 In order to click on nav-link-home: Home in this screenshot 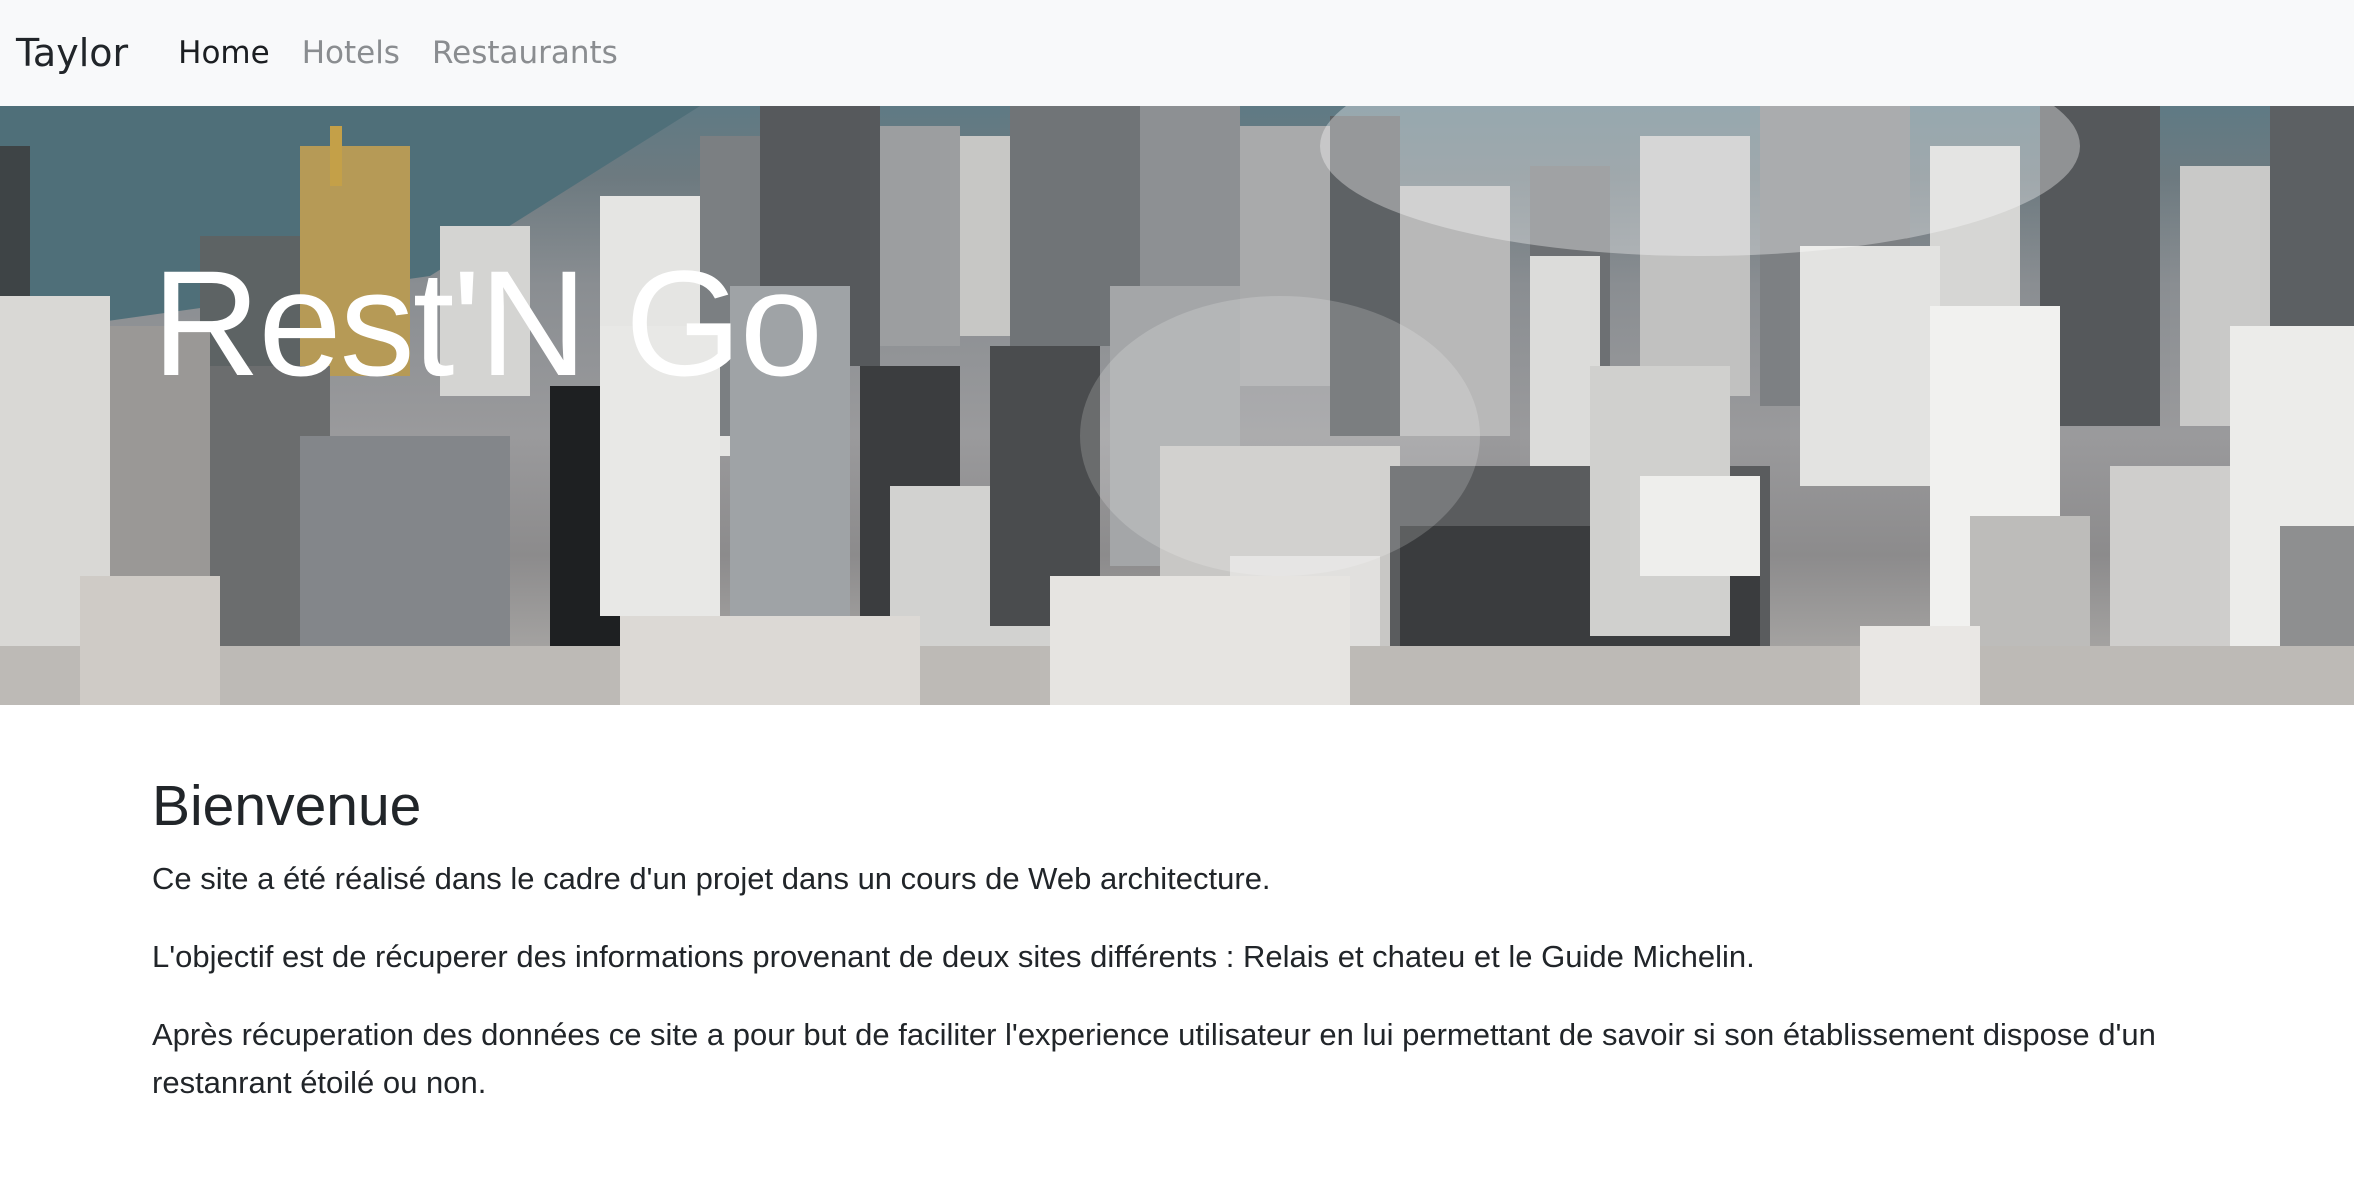, I will do `click(224, 53)`.